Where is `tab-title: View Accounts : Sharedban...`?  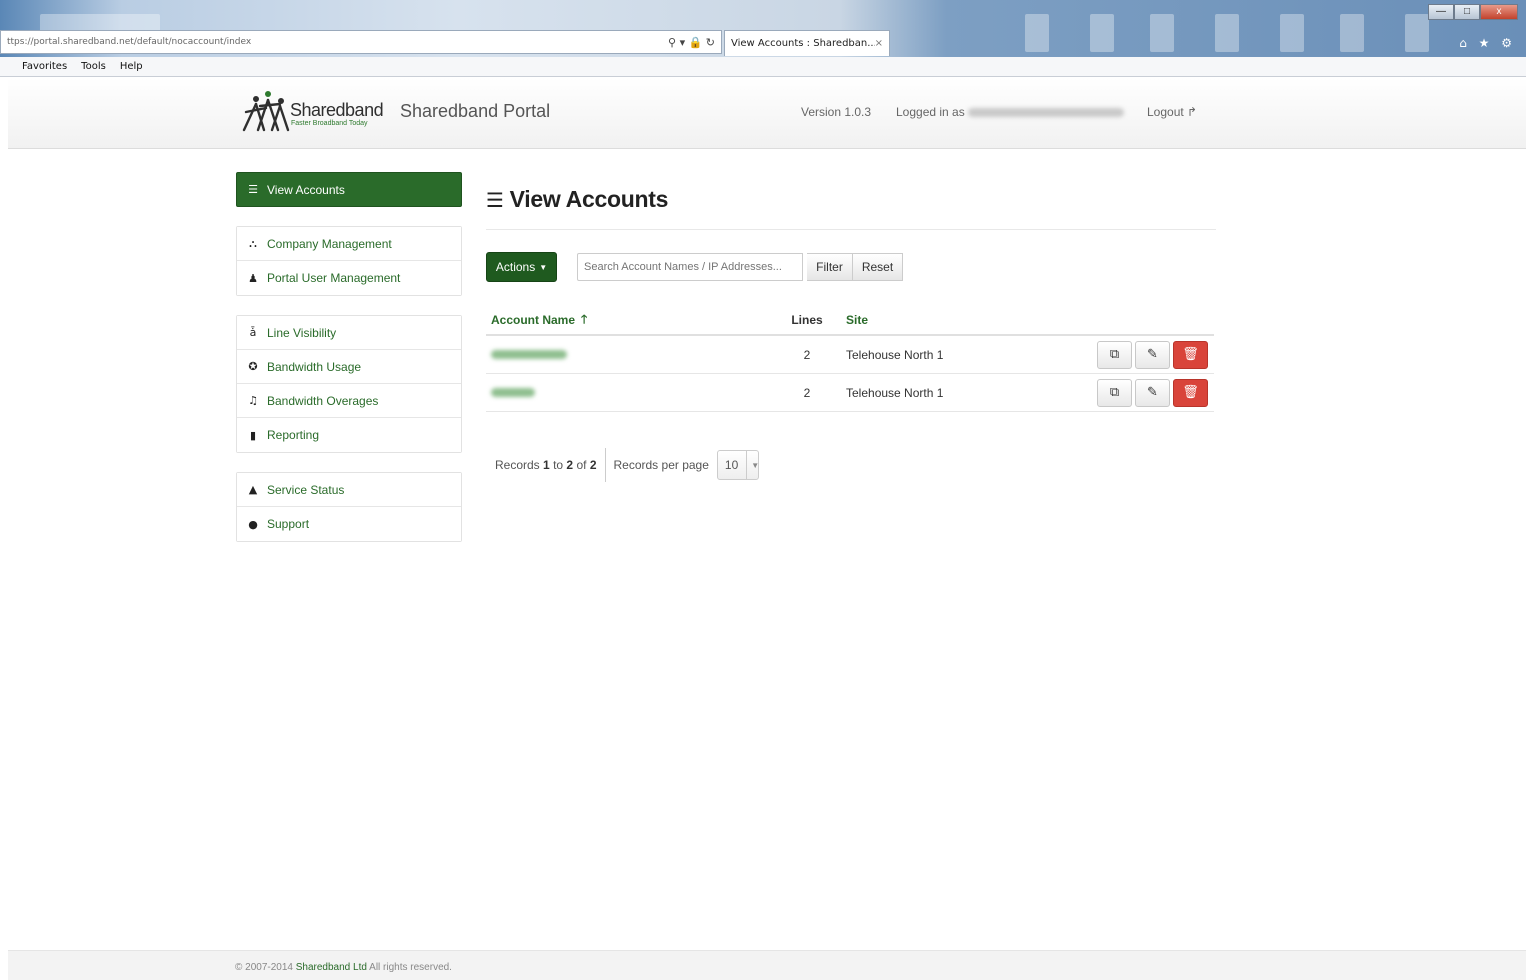 tab-title: View Accounts : Sharedban... is located at coordinates (803, 43).